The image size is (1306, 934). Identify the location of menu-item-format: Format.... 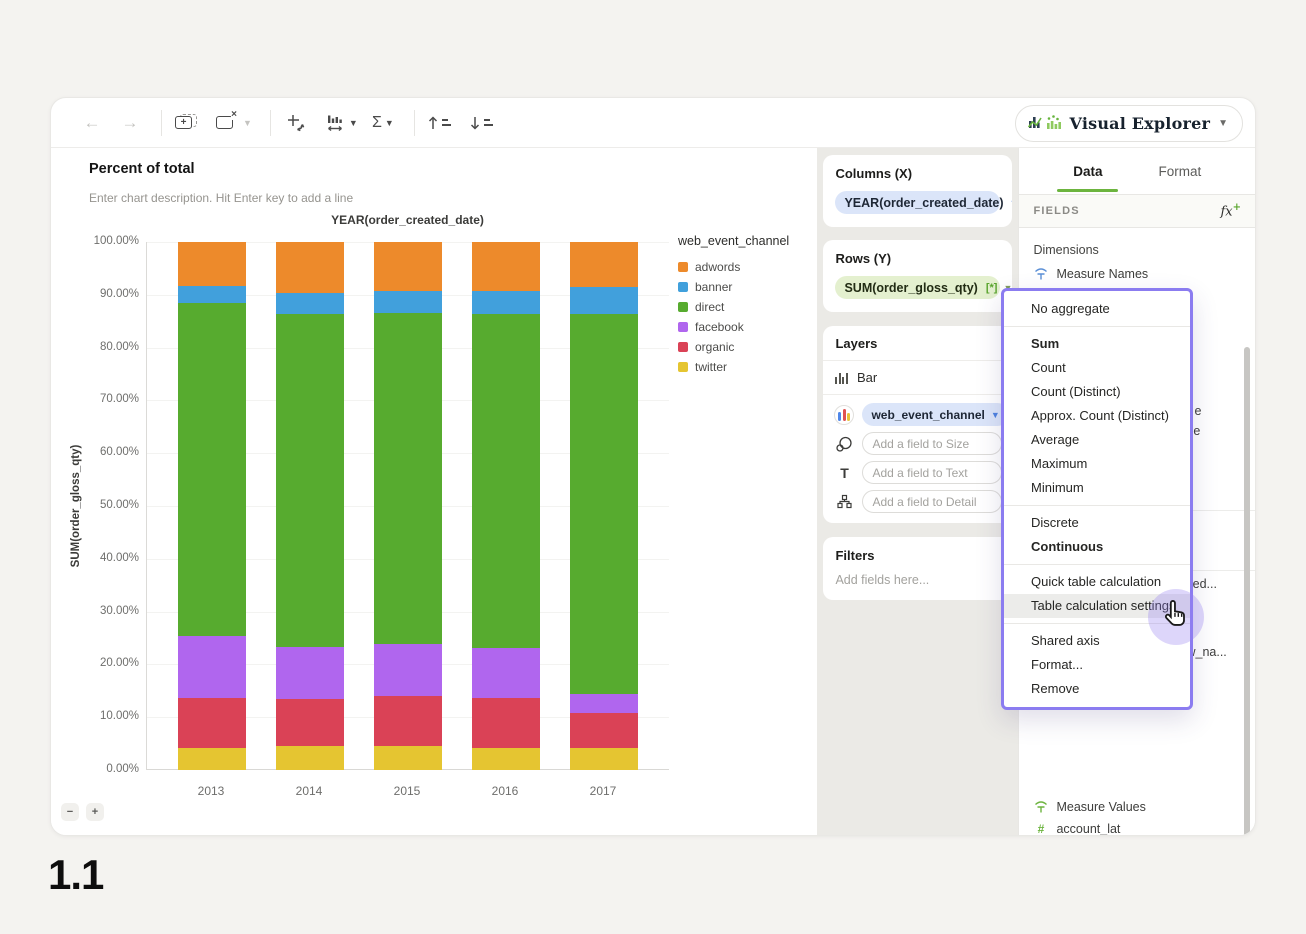
(1097, 665).